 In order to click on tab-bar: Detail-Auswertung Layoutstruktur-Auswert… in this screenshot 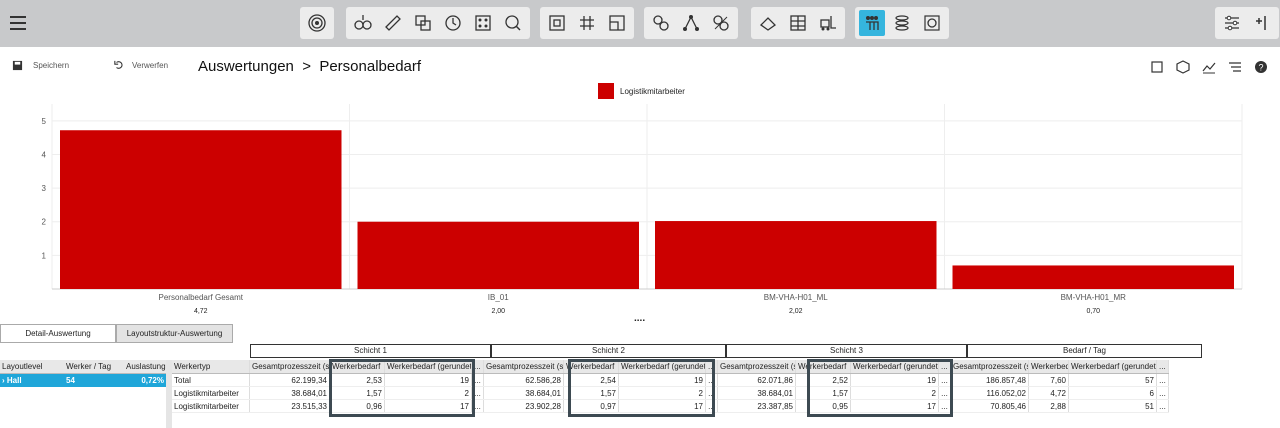, I will do `click(116, 333)`.